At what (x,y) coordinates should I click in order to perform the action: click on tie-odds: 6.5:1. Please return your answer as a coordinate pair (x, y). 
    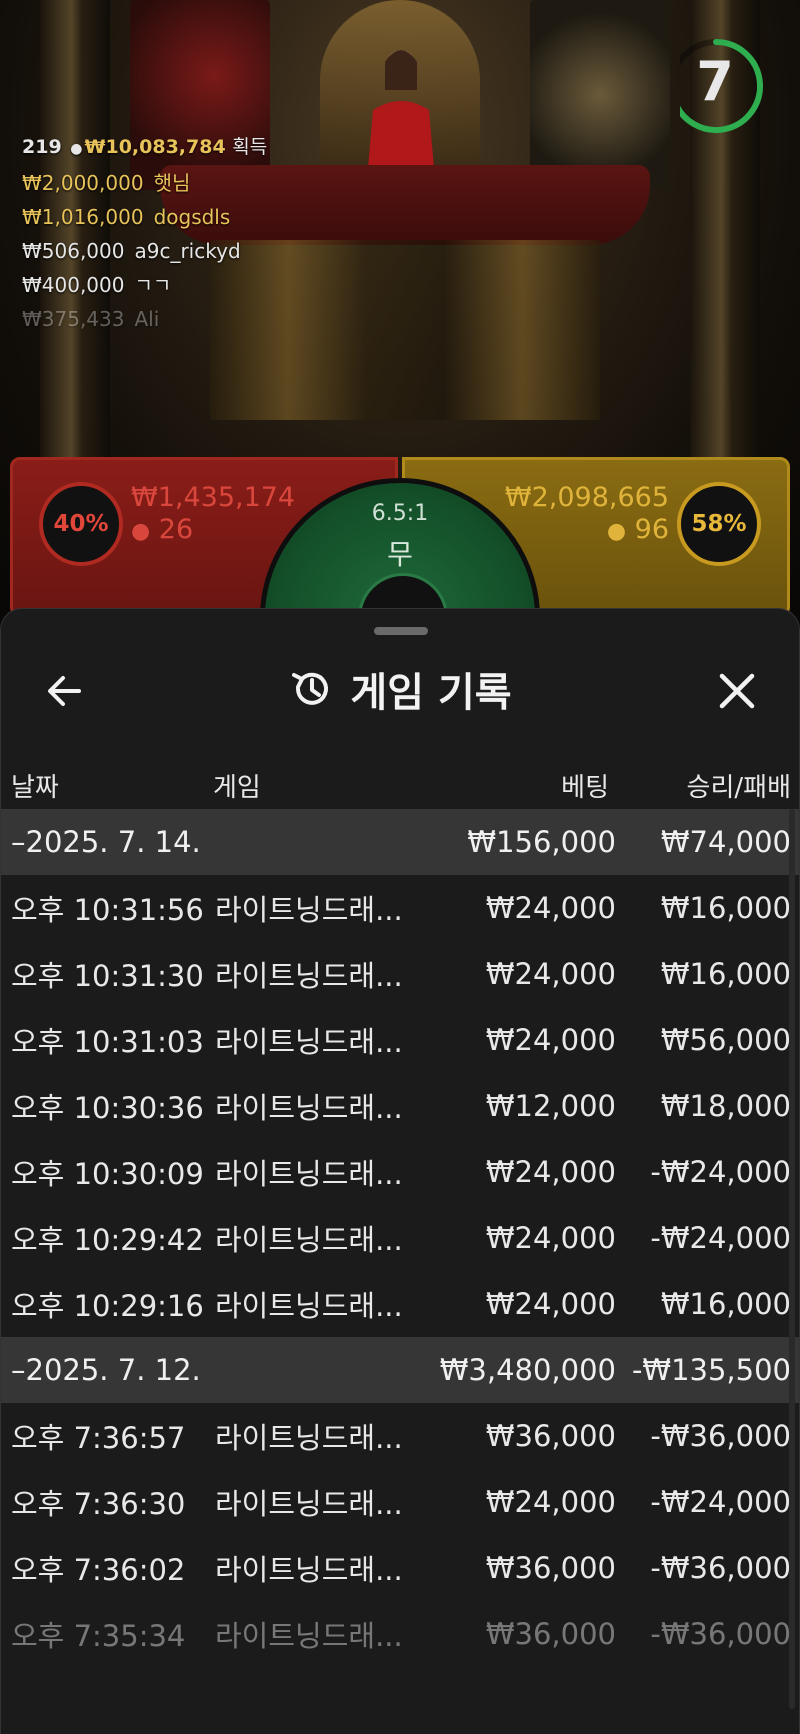
    Looking at the image, I should click on (400, 513).